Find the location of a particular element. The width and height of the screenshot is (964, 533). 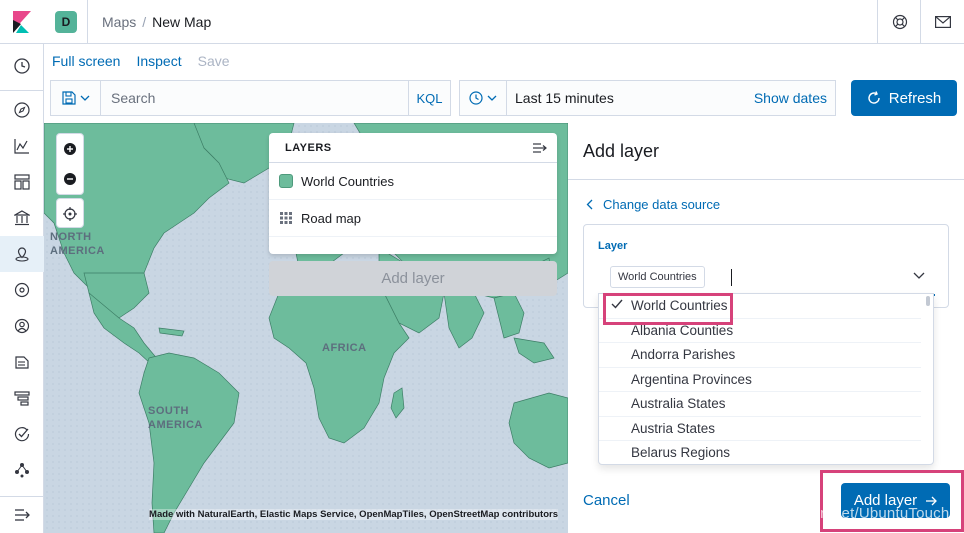

quick-select-button is located at coordinates (483, 98).